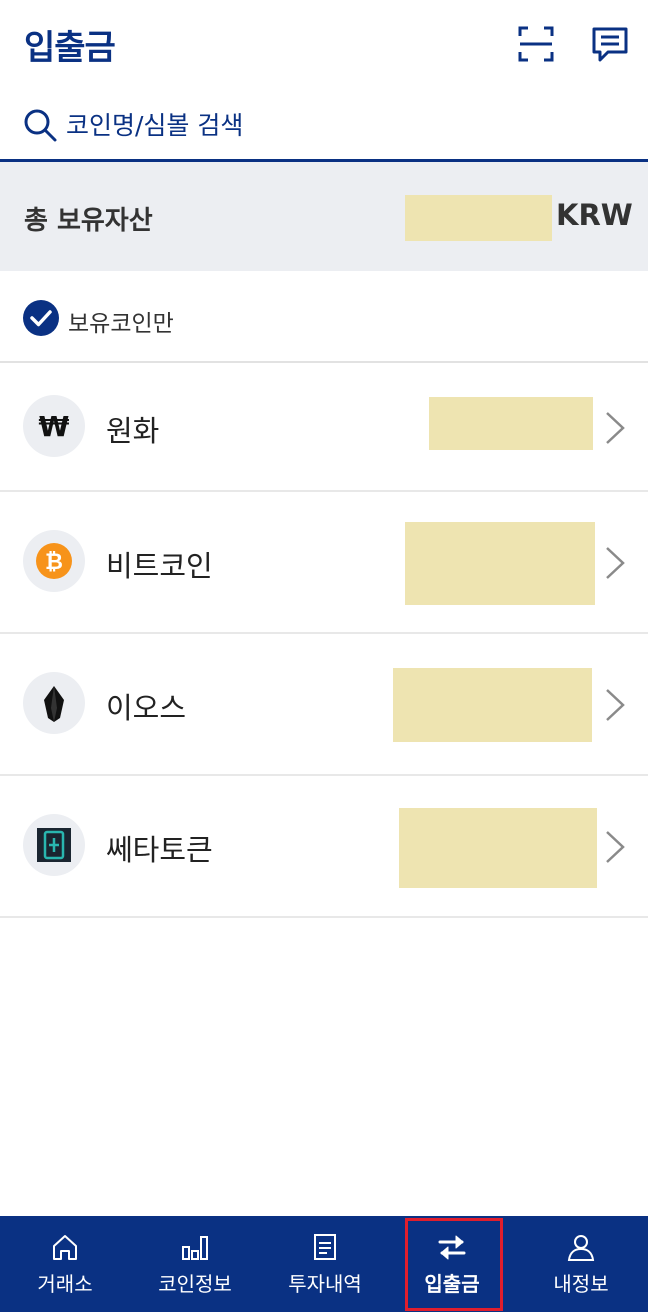 This screenshot has width=648, height=1312. What do you see at coordinates (70, 48) in the screenshot?
I see `page-title: 입출금` at bounding box center [70, 48].